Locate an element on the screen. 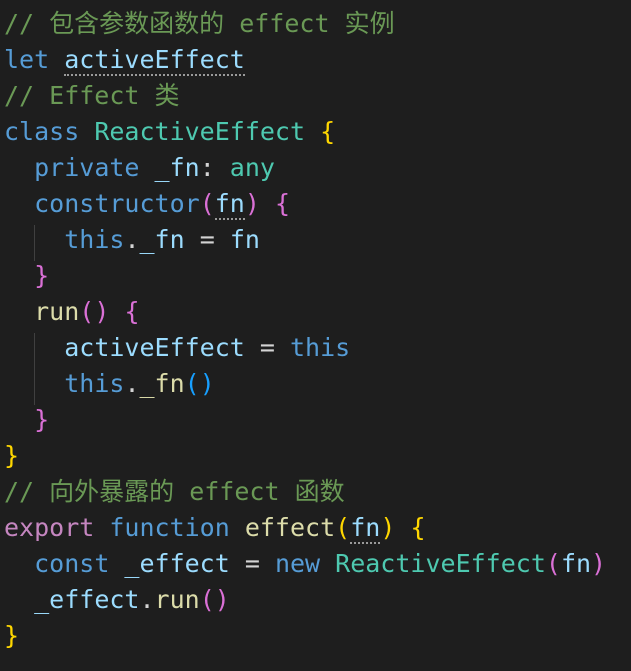 The image size is (631, 671). code-line: class ReactiveEffect { is located at coordinates (169, 132).